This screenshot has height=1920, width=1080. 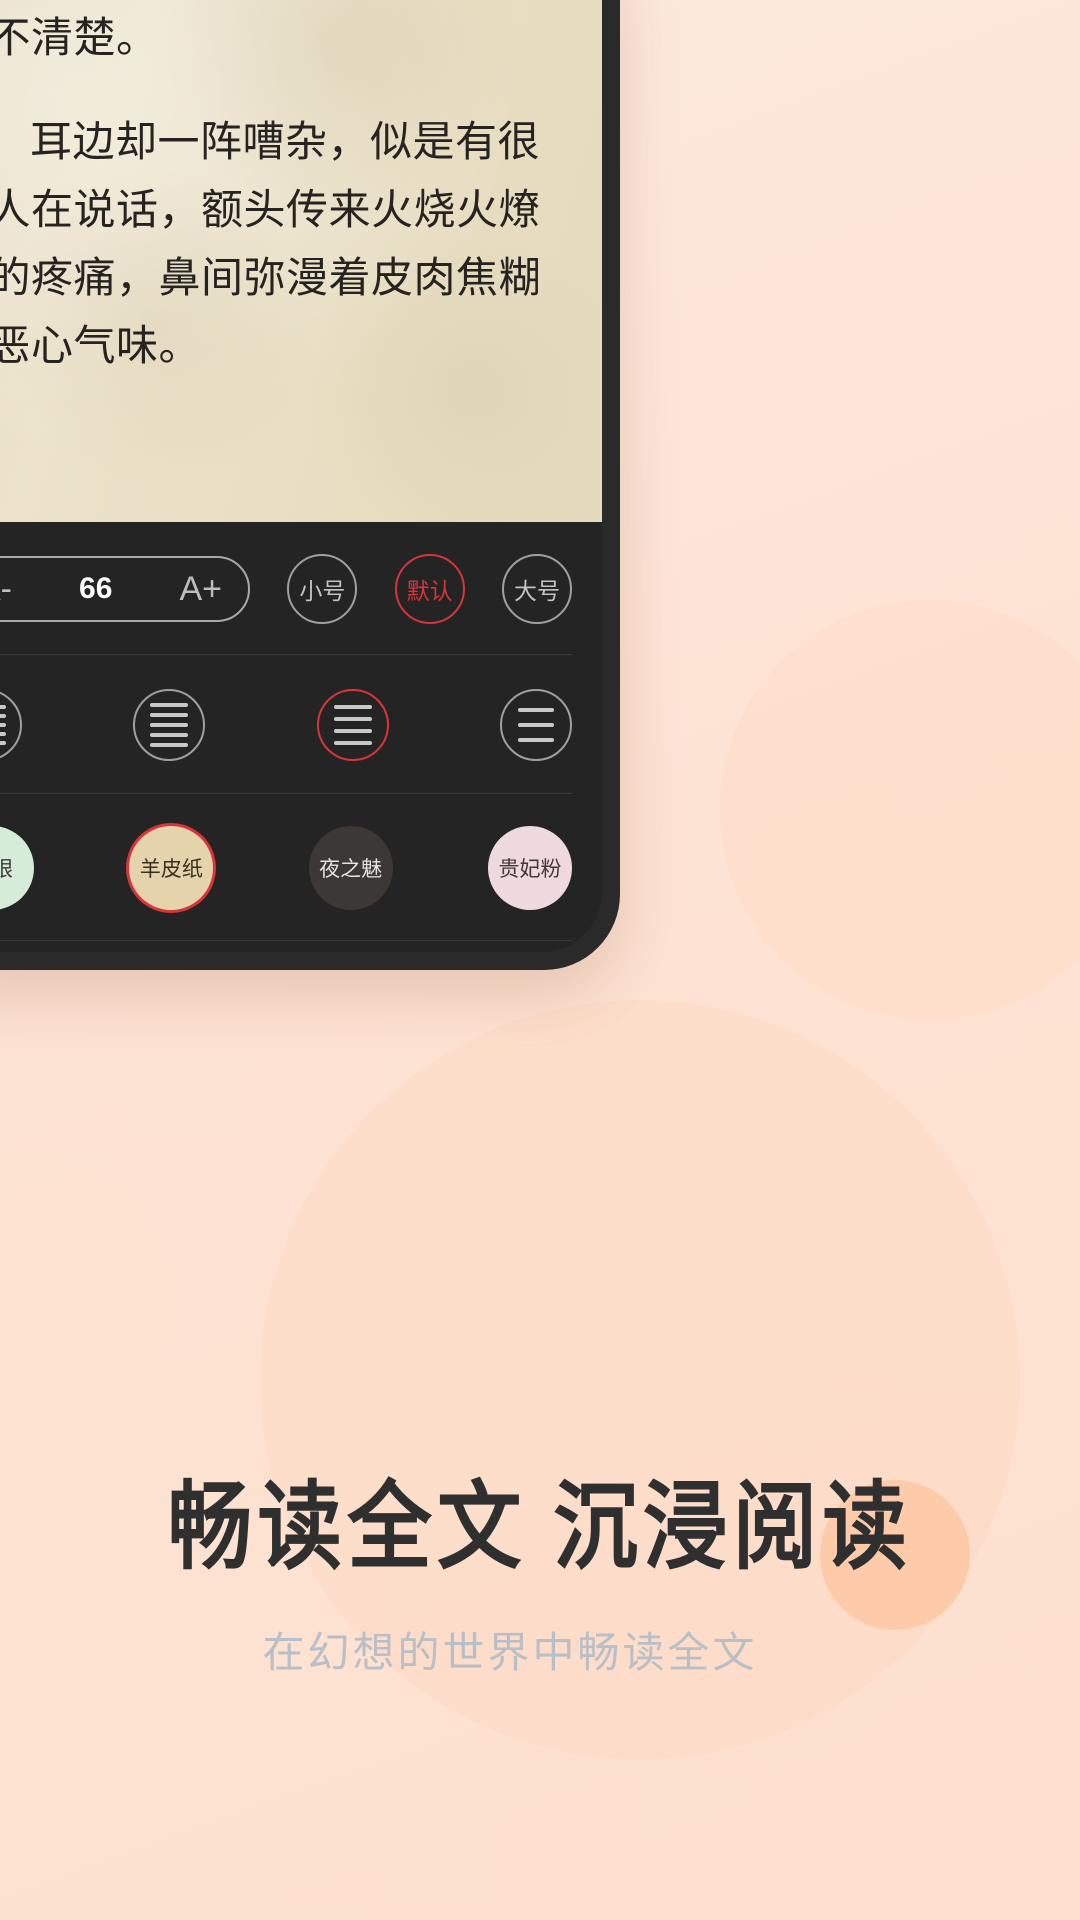 What do you see at coordinates (17, 868) in the screenshot?
I see `theme-eye-care: 护眼` at bounding box center [17, 868].